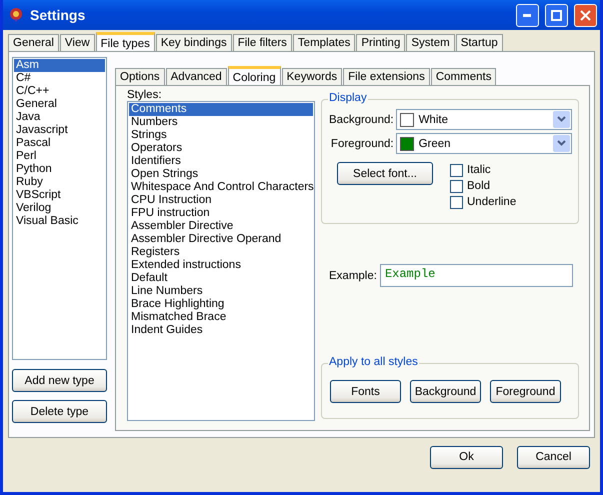 Image resolution: width=603 pixels, height=495 pixels. What do you see at coordinates (221, 148) in the screenshot?
I see `list-item: Operators` at bounding box center [221, 148].